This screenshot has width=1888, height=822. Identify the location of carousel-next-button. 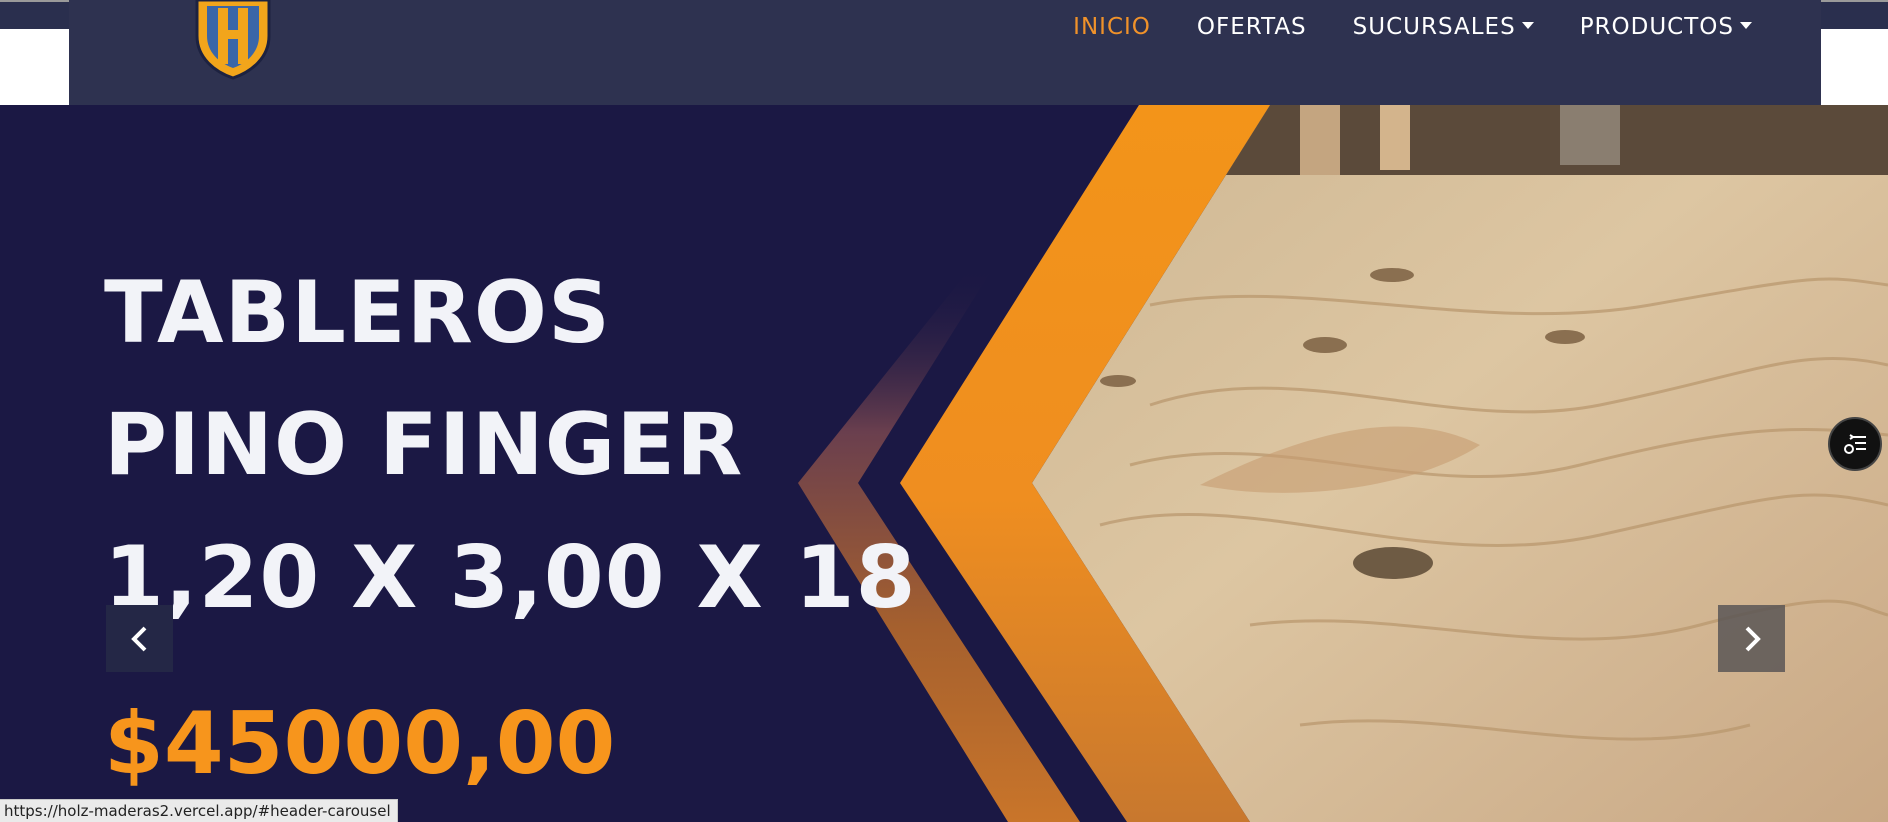
(1751, 638).